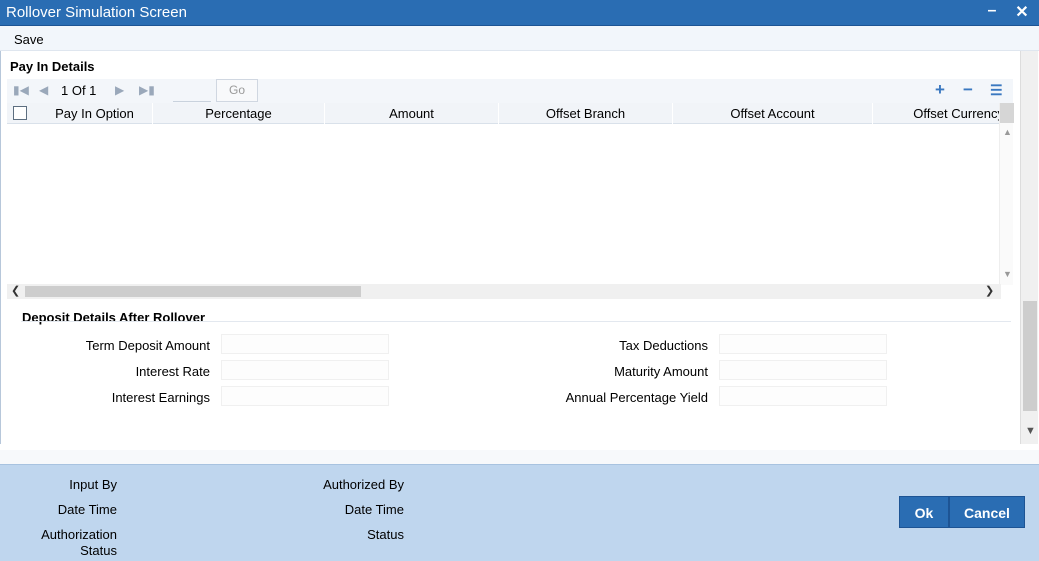 The image size is (1039, 561). What do you see at coordinates (992, 11) in the screenshot?
I see `minimize-icon: –` at bounding box center [992, 11].